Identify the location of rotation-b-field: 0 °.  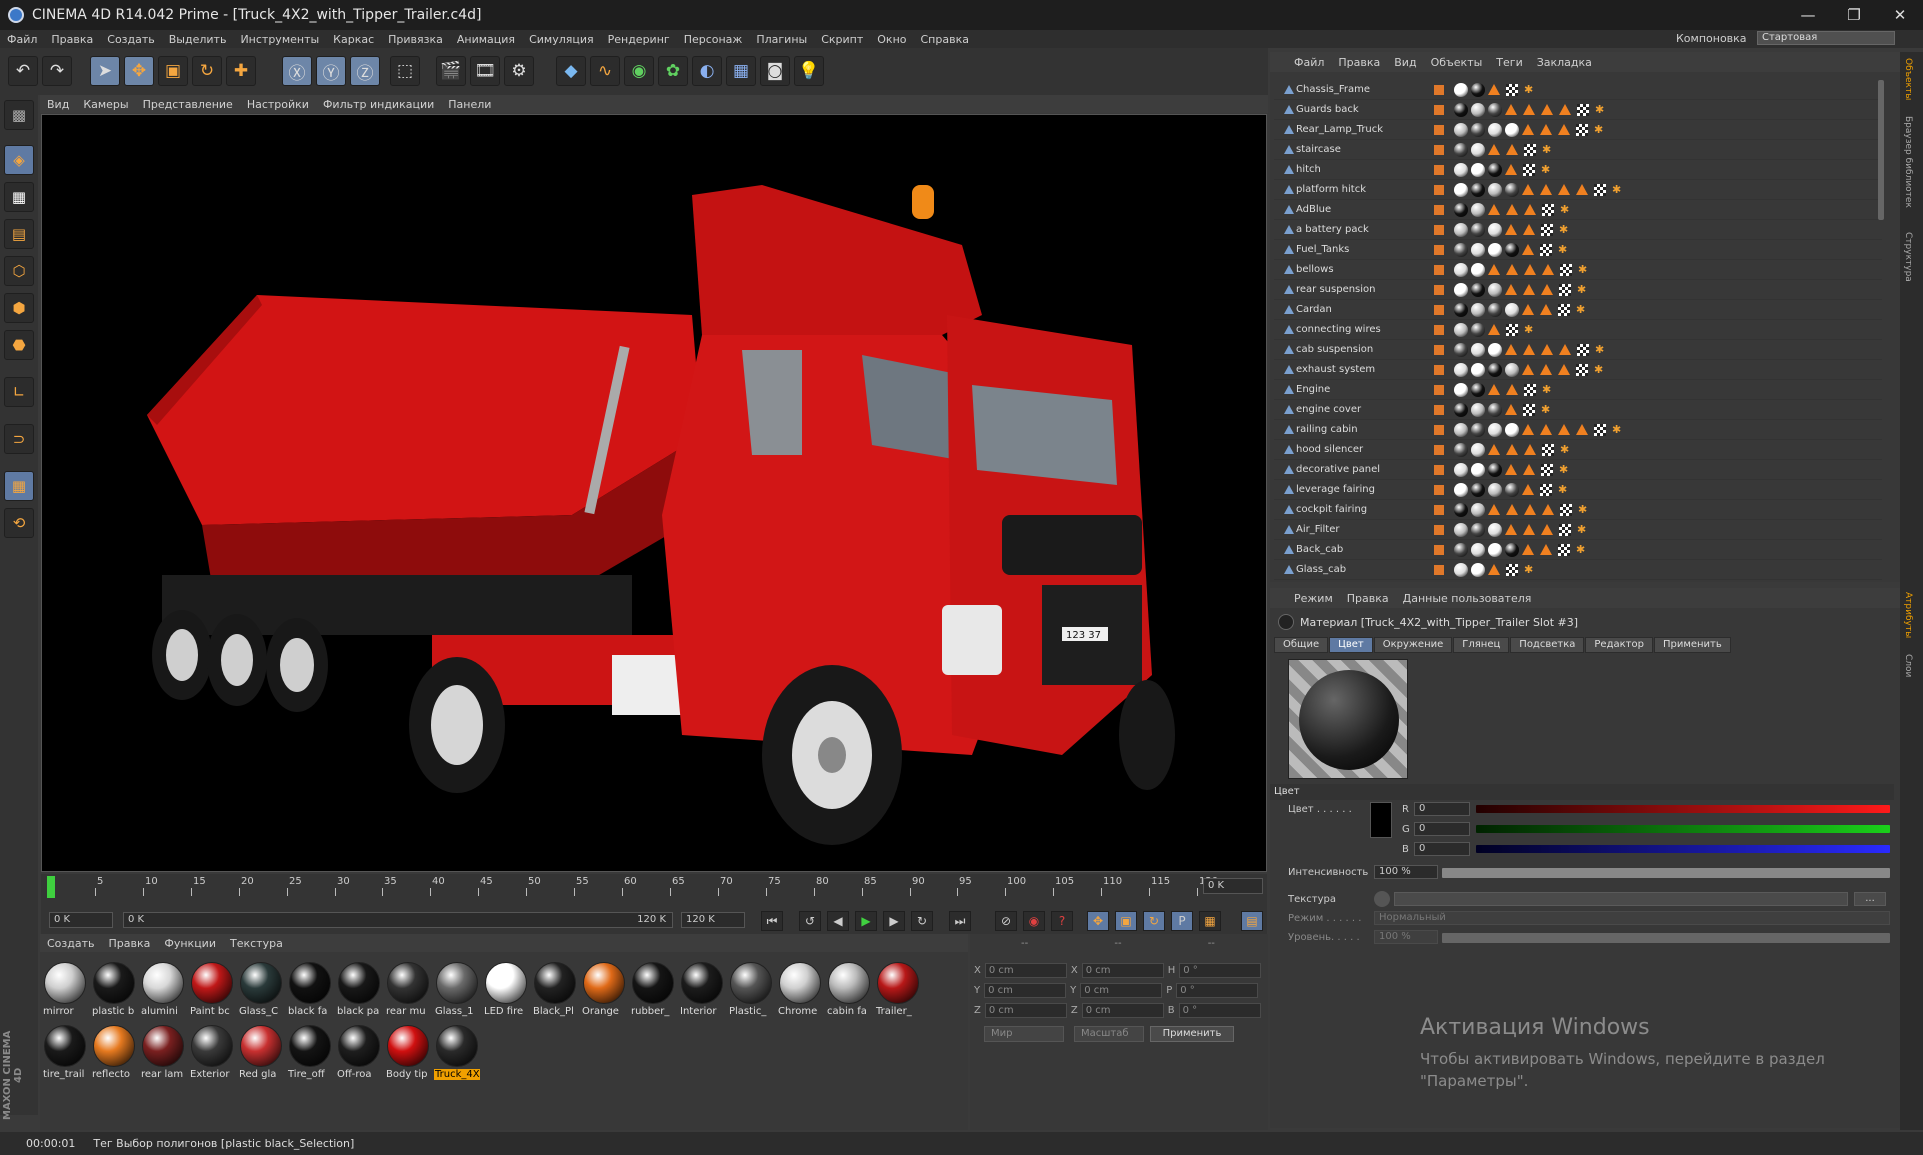
(1219, 1010).